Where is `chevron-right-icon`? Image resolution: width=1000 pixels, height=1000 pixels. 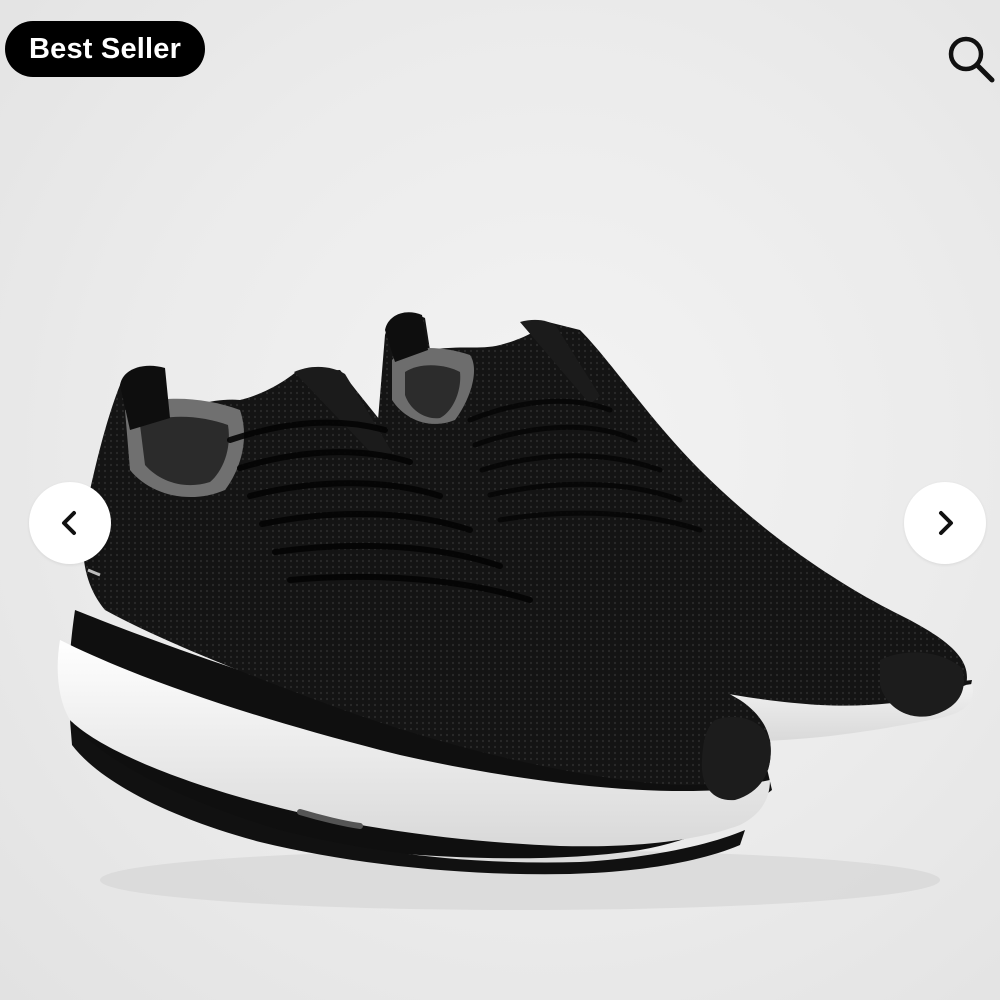 chevron-right-icon is located at coordinates (946, 523).